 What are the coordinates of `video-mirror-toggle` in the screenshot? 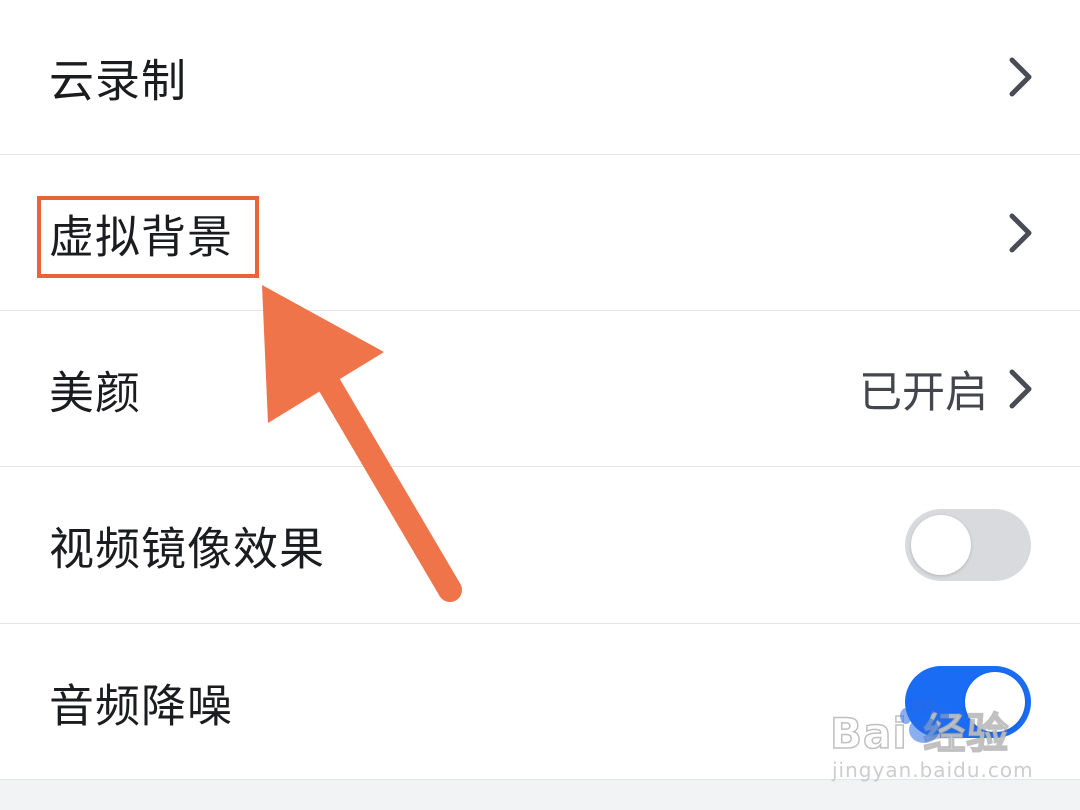 It's located at (968, 545).